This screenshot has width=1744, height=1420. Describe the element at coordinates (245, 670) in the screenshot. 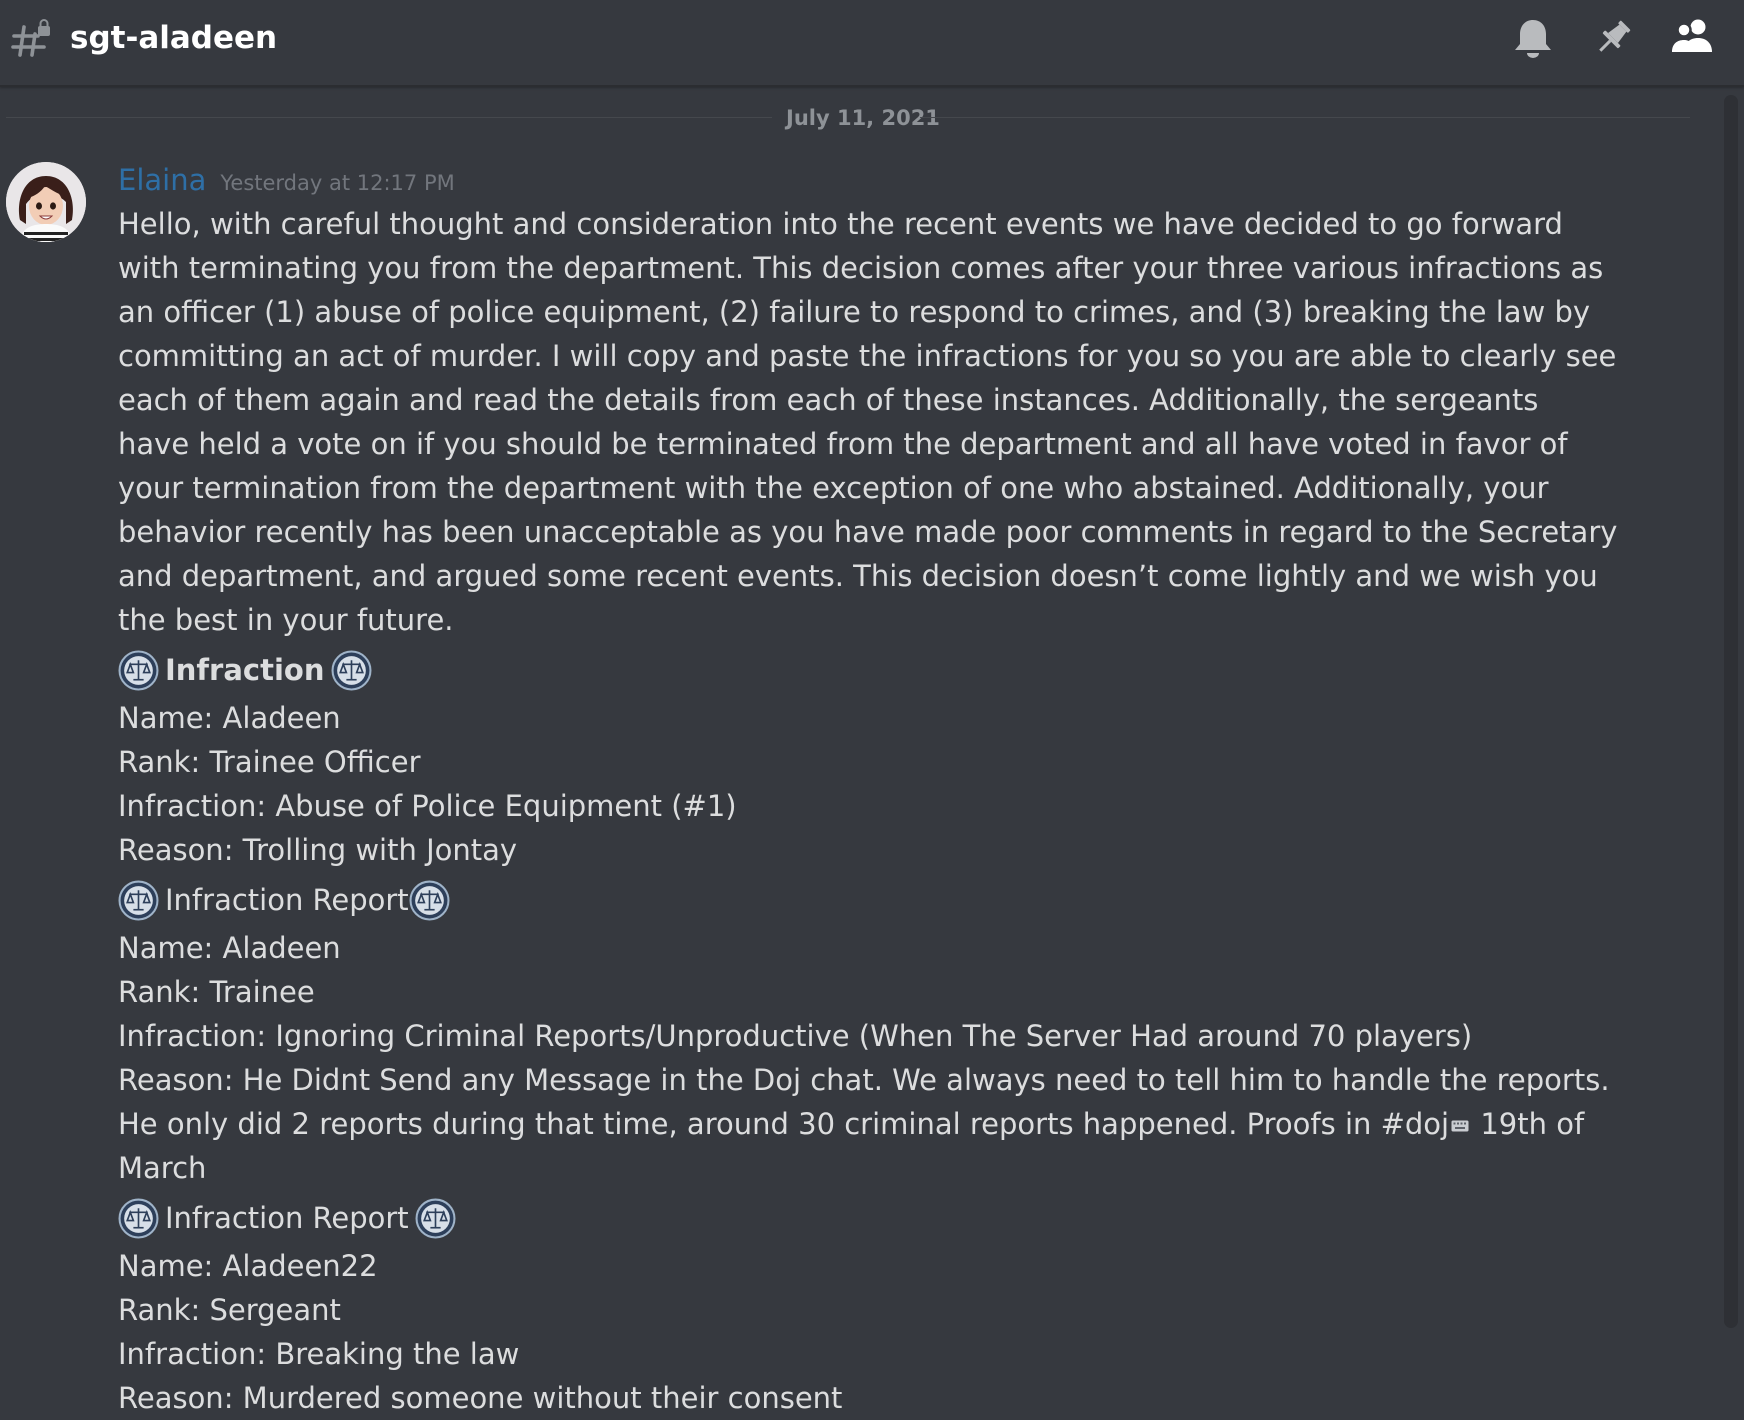

I see `report-title: Infraction` at that location.